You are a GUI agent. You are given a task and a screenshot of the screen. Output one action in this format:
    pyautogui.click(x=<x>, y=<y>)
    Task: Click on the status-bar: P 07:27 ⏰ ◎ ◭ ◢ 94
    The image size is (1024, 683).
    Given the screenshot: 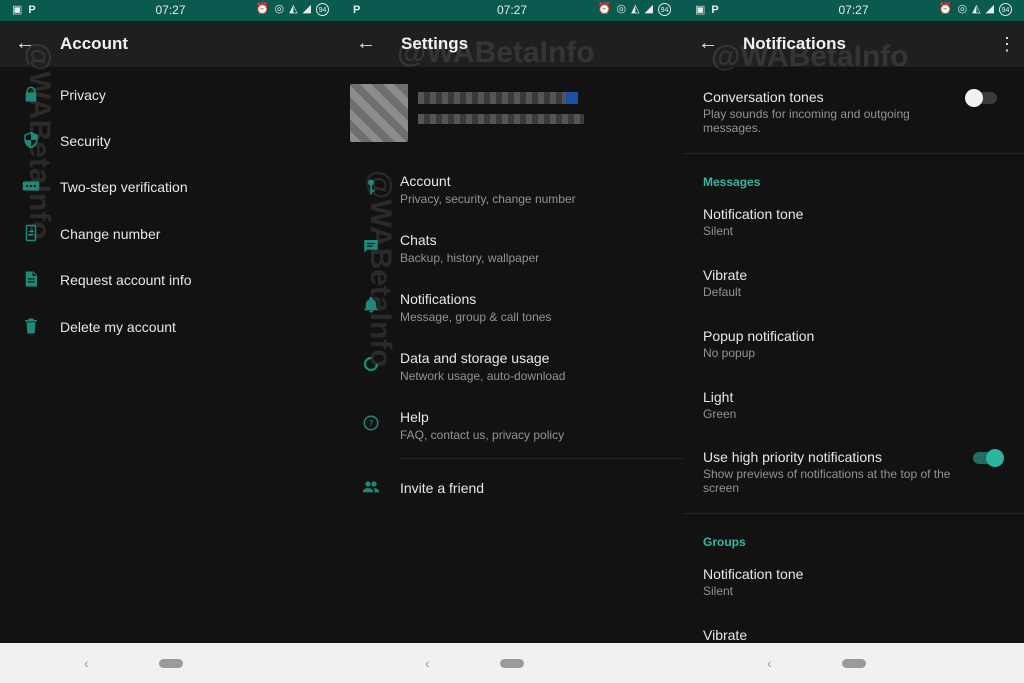 What is the action you would take?
    pyautogui.click(x=512, y=10)
    